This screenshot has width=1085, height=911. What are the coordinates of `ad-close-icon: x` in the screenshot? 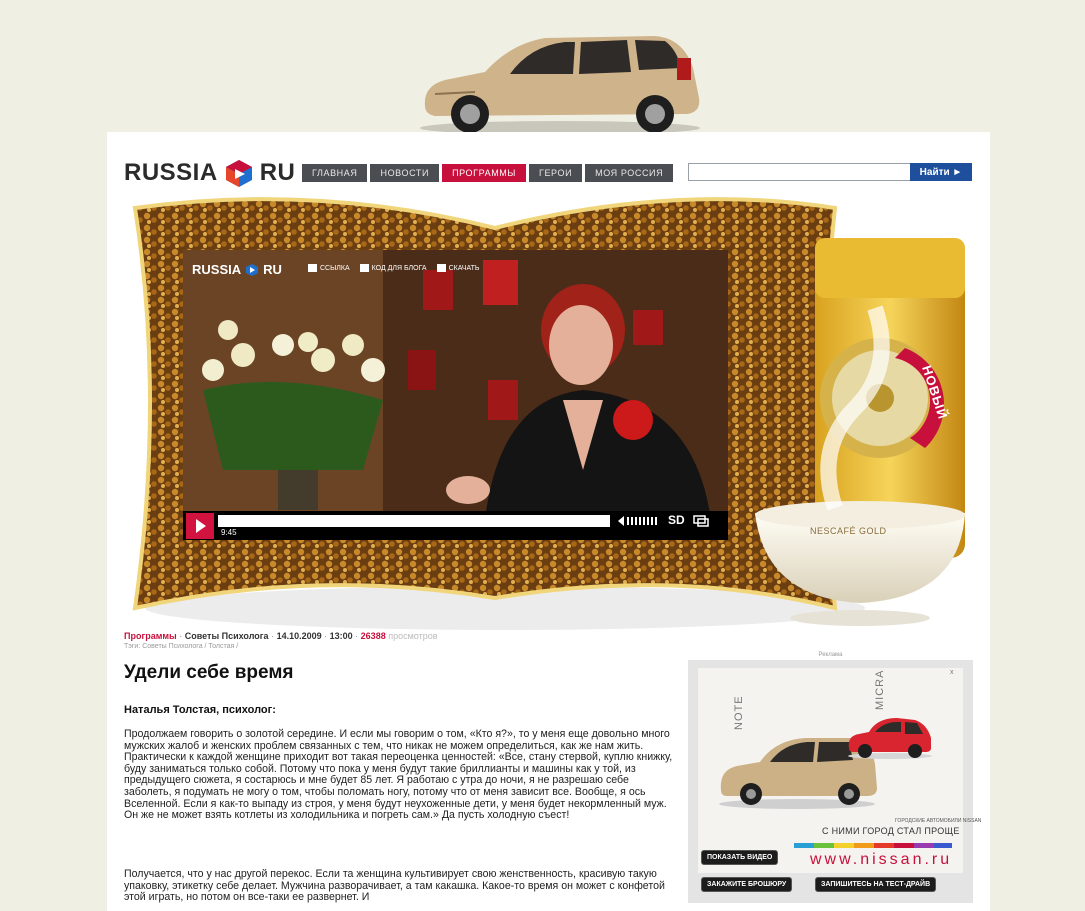 It's located at (952, 672).